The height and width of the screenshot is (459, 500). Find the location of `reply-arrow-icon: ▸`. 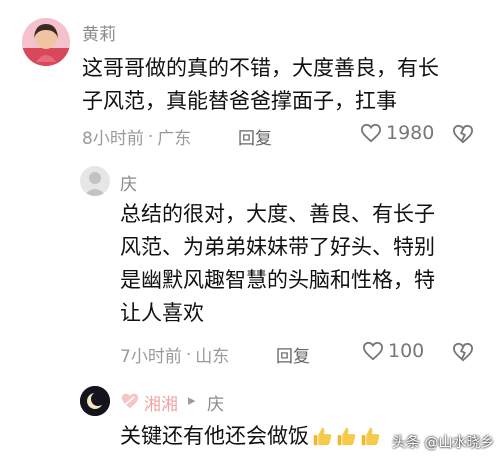

reply-arrow-icon: ▸ is located at coordinates (192, 400).